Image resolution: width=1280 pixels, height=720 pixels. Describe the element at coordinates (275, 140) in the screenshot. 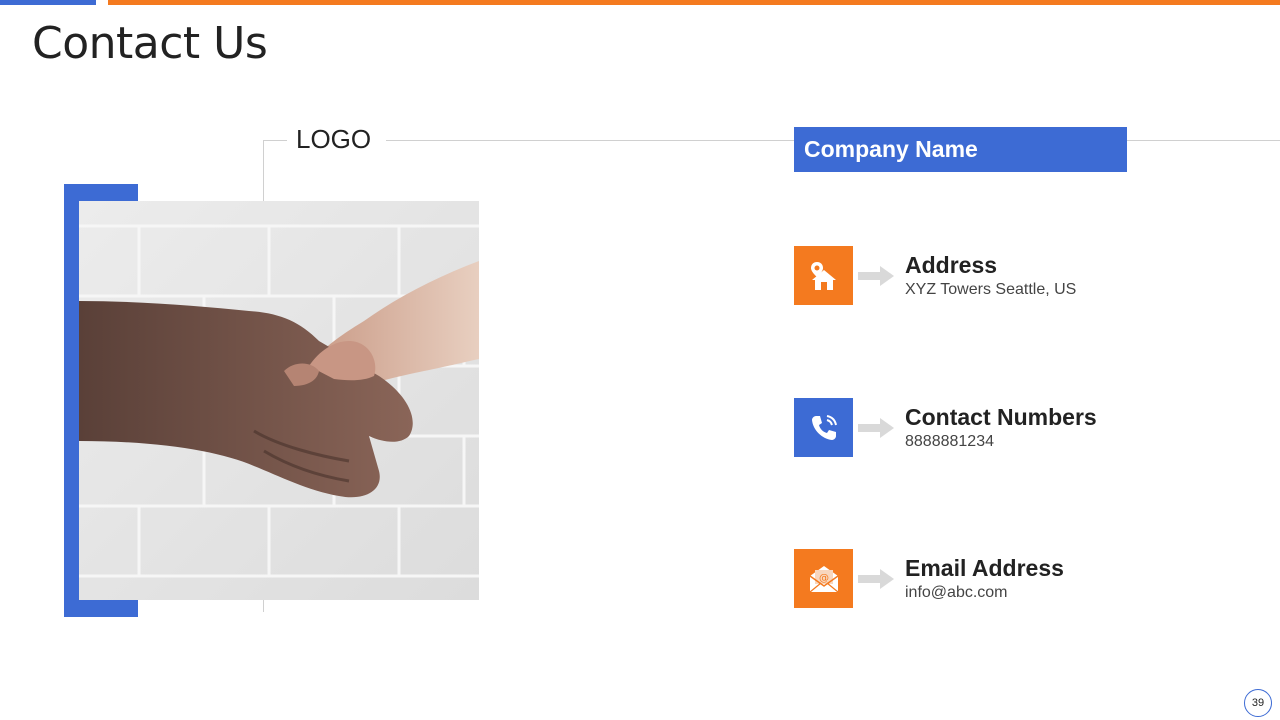

I see `divider-line-short` at that location.